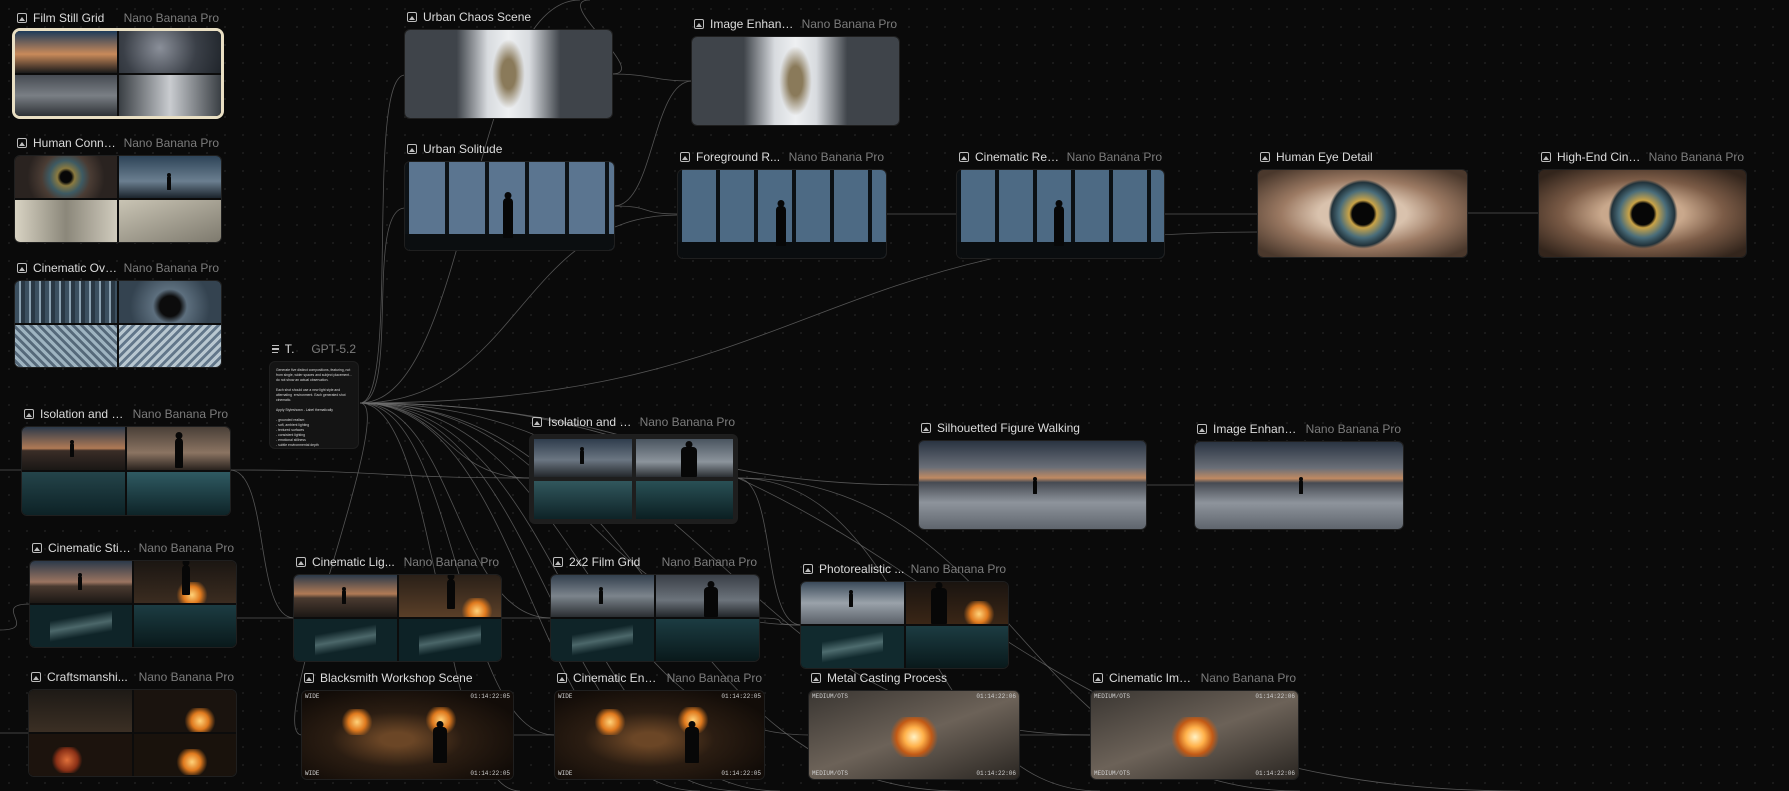  I want to click on node-urban-chaos-scene: Urban Chaos Scene, so click(508, 64).